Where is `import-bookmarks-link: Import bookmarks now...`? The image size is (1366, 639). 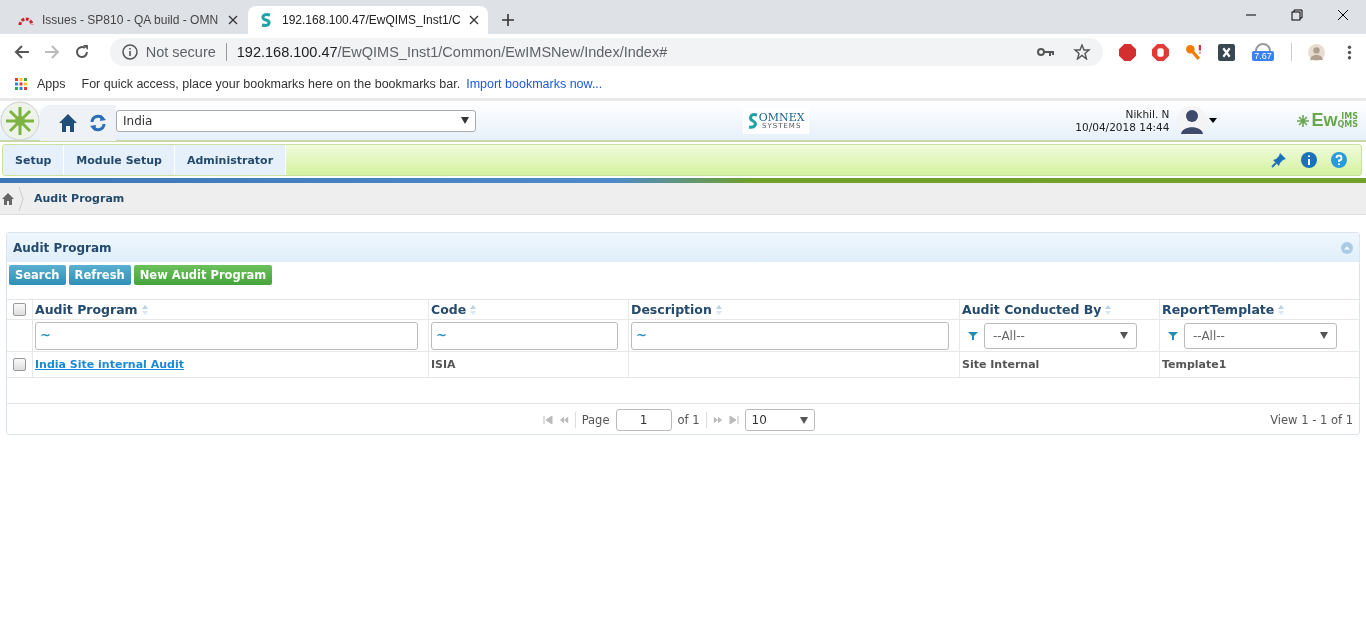
import-bookmarks-link: Import bookmarks now... is located at coordinates (534, 84).